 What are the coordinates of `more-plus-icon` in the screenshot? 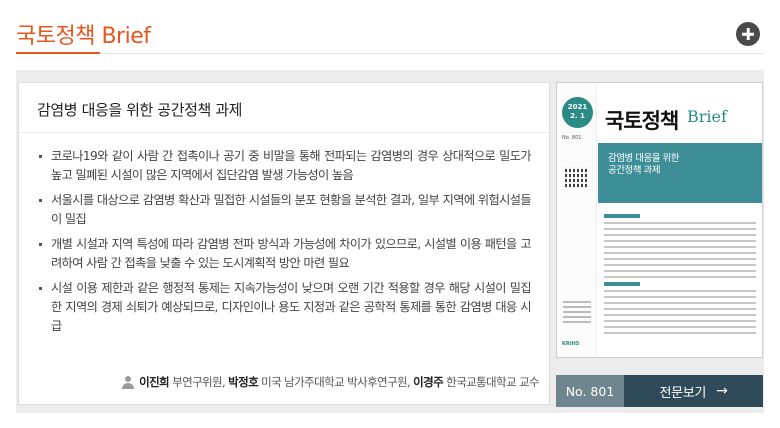 It's located at (748, 34).